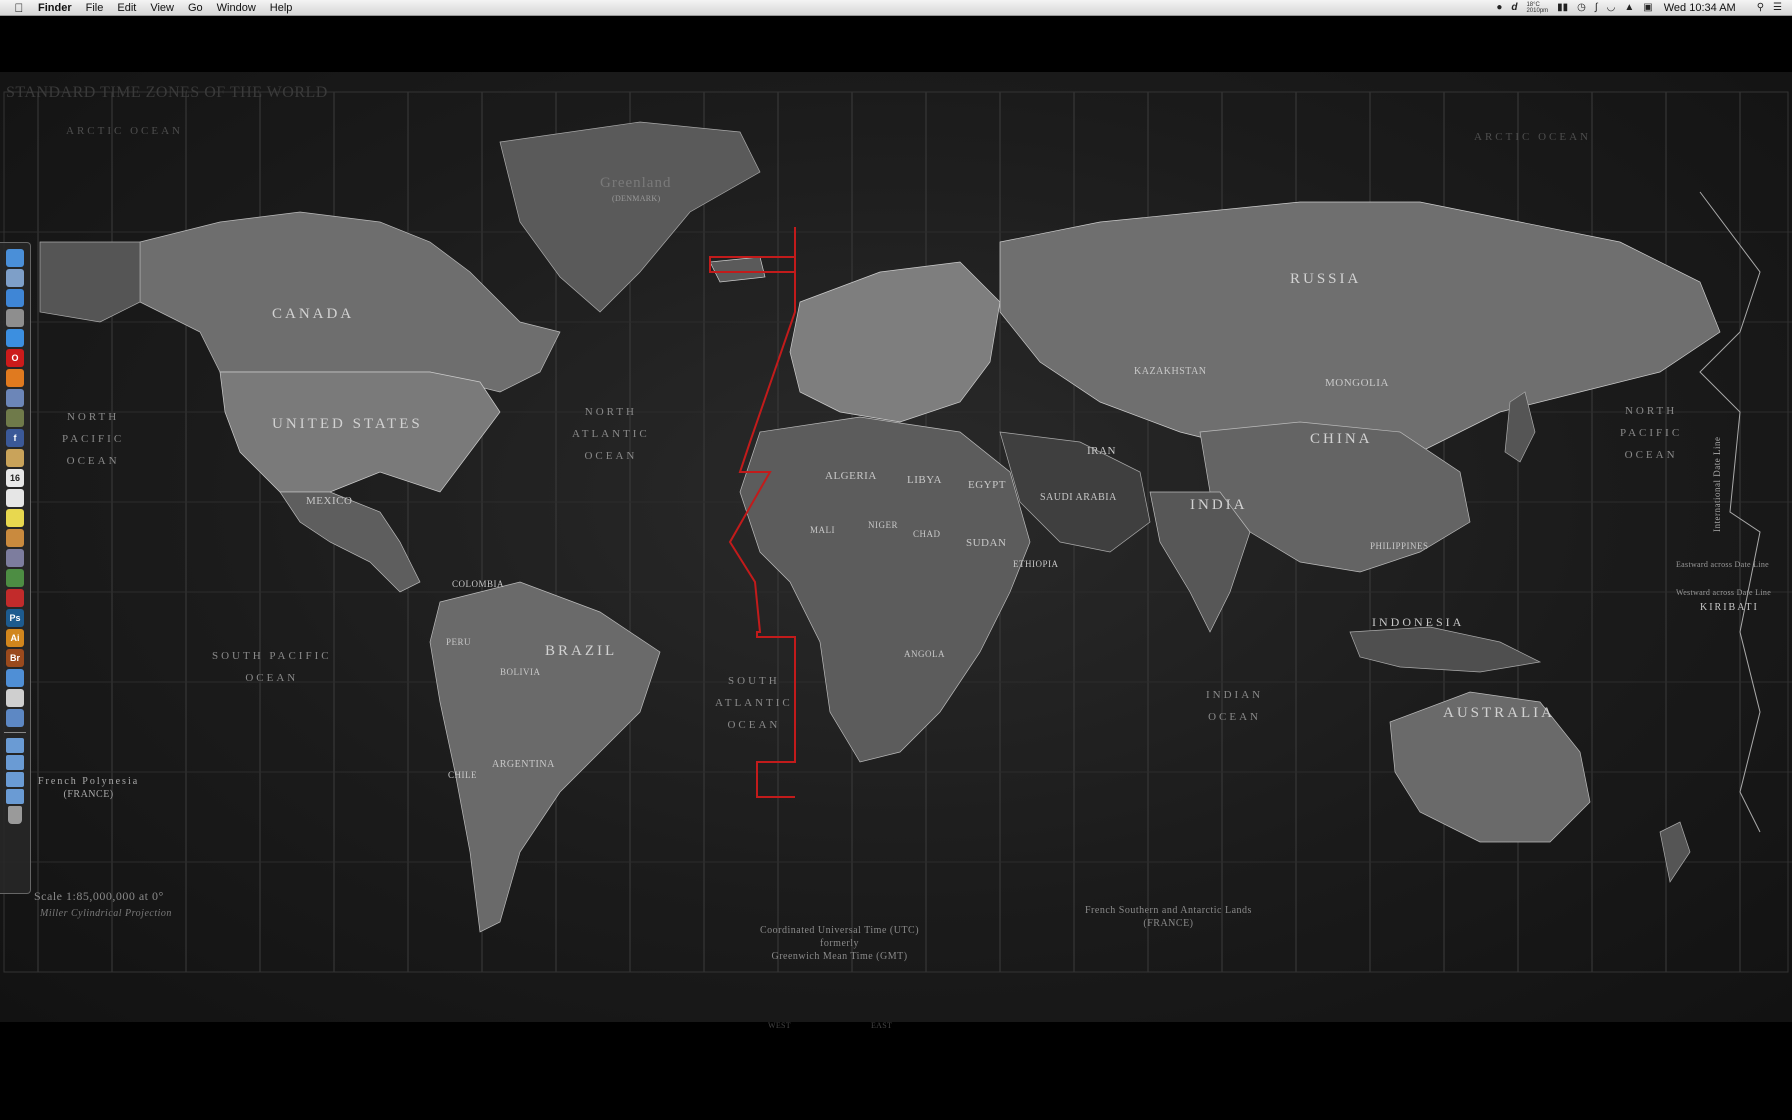 The height and width of the screenshot is (1120, 1792). I want to click on label-french-polynesia-2: (FRANCE), so click(88, 794).